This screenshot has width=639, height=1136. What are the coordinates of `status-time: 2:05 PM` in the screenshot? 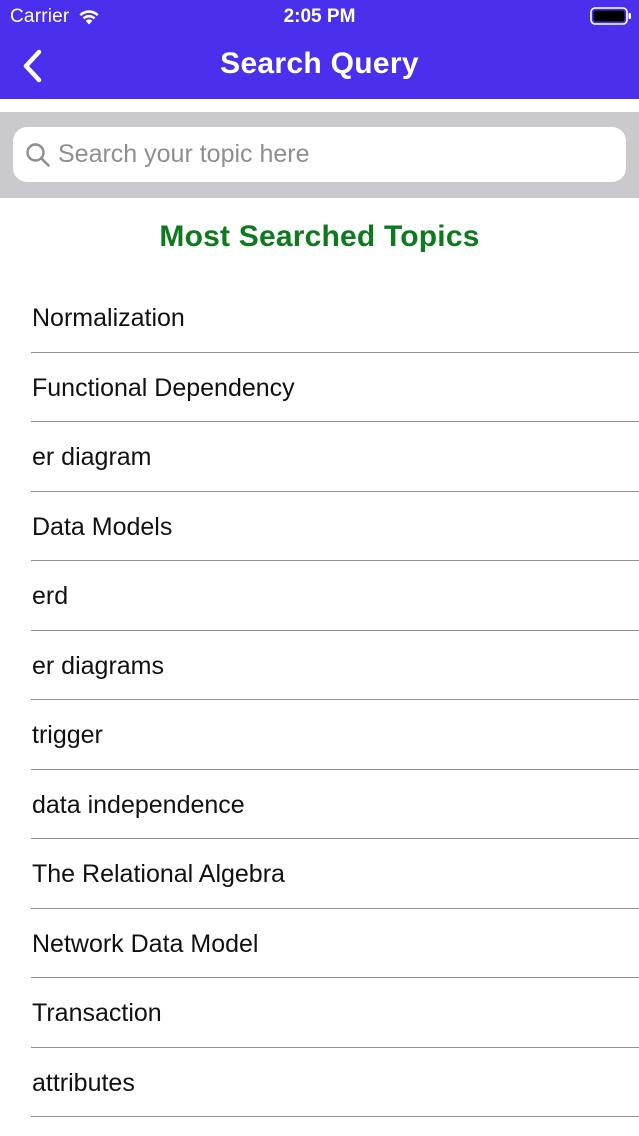 It's located at (319, 16).